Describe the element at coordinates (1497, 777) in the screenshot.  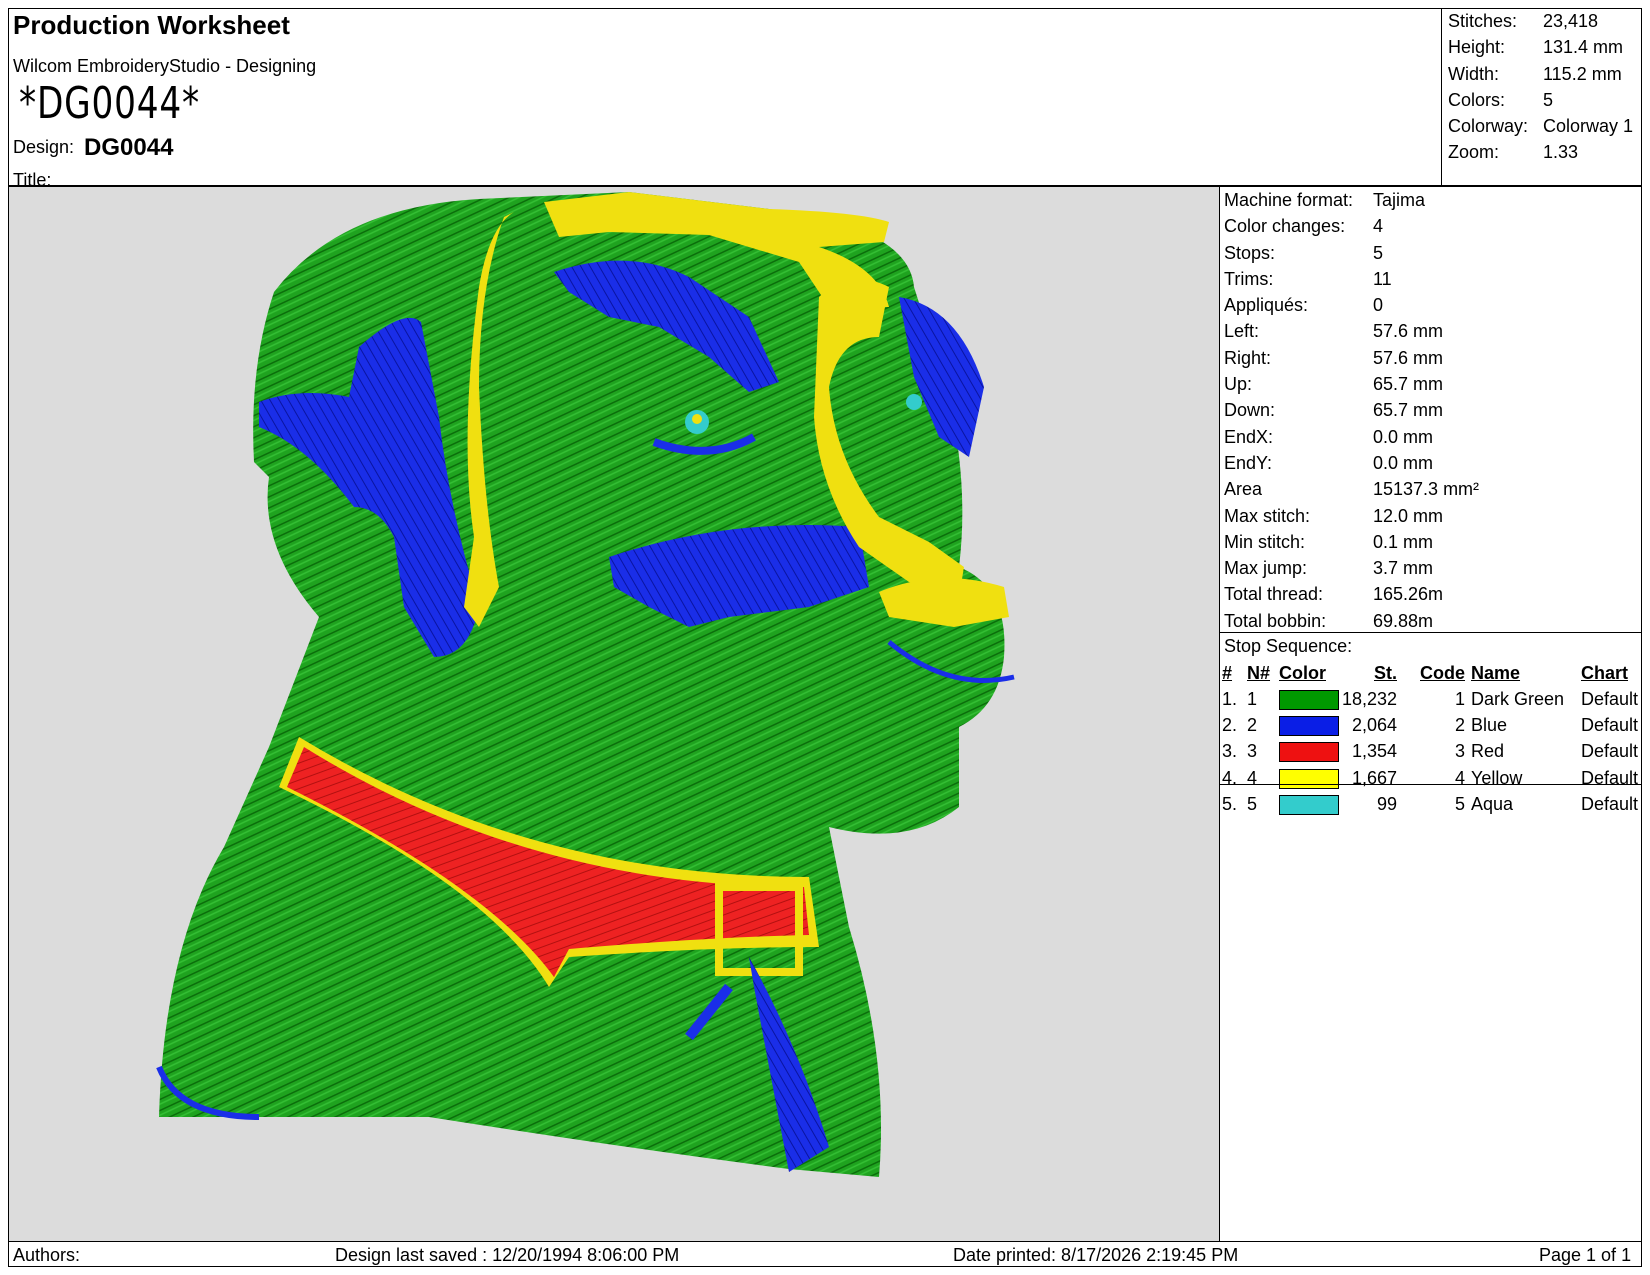
I see `stop-color-name: Yellow` at that location.